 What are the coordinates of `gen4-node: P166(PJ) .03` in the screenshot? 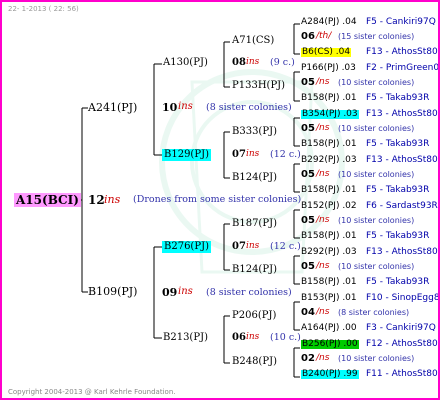 It's located at (328, 68).